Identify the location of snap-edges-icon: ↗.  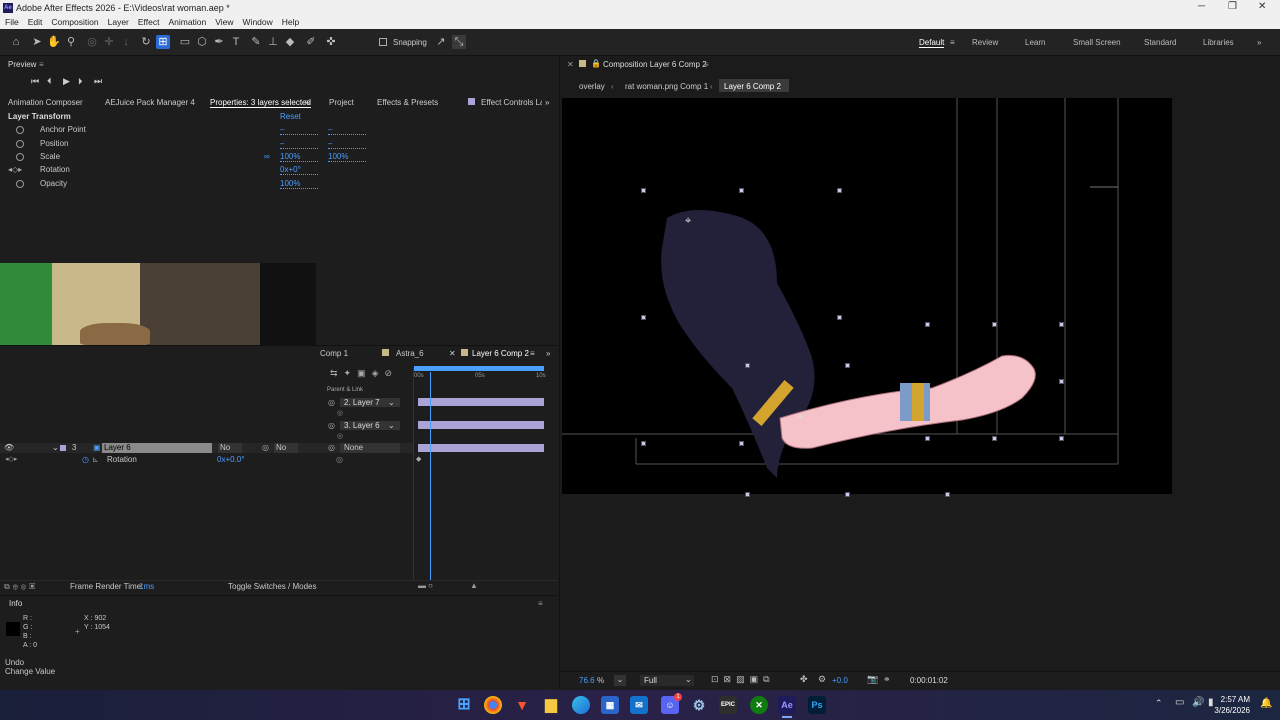
(441, 42).